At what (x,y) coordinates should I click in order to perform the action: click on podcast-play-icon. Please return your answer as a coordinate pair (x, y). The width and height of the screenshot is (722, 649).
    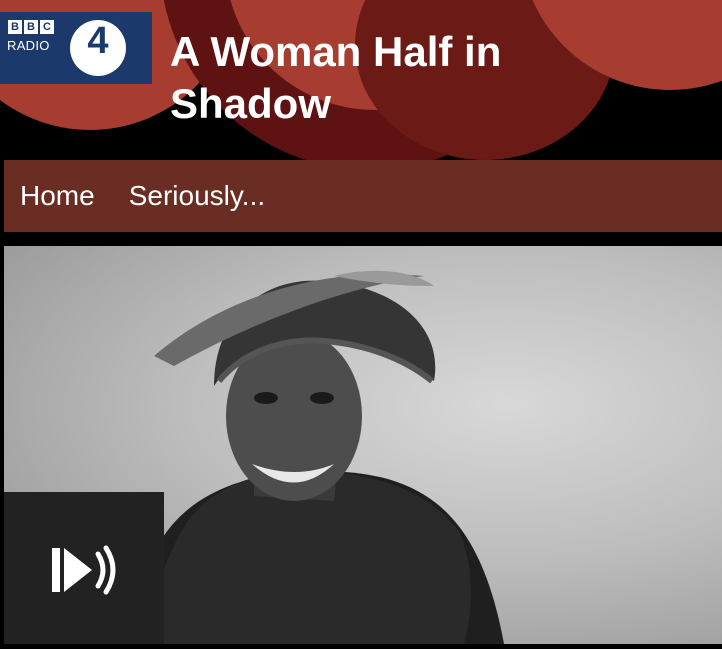
    Looking at the image, I should click on (84, 570).